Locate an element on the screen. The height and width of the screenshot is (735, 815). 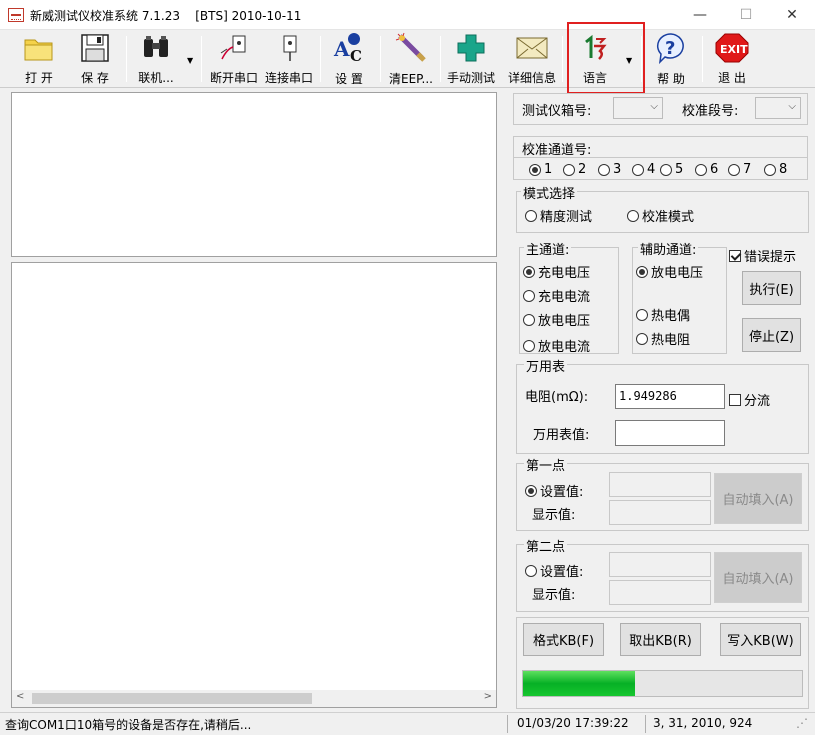
main-channel-radio-3: 放电电压 is located at coordinates (556, 319).